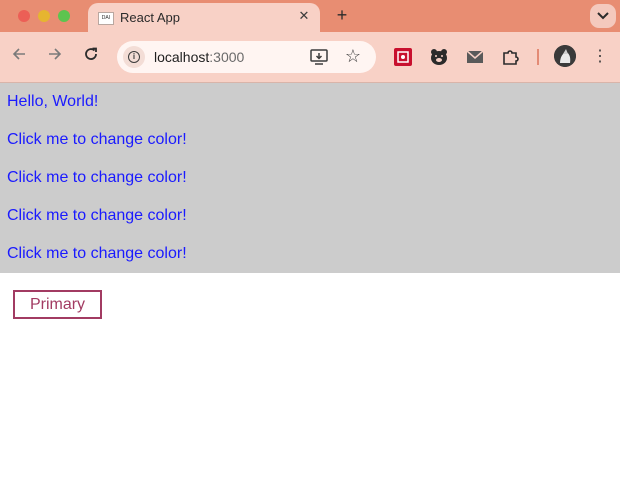 The height and width of the screenshot is (495, 620). I want to click on maximize-window-button, so click(64, 16).